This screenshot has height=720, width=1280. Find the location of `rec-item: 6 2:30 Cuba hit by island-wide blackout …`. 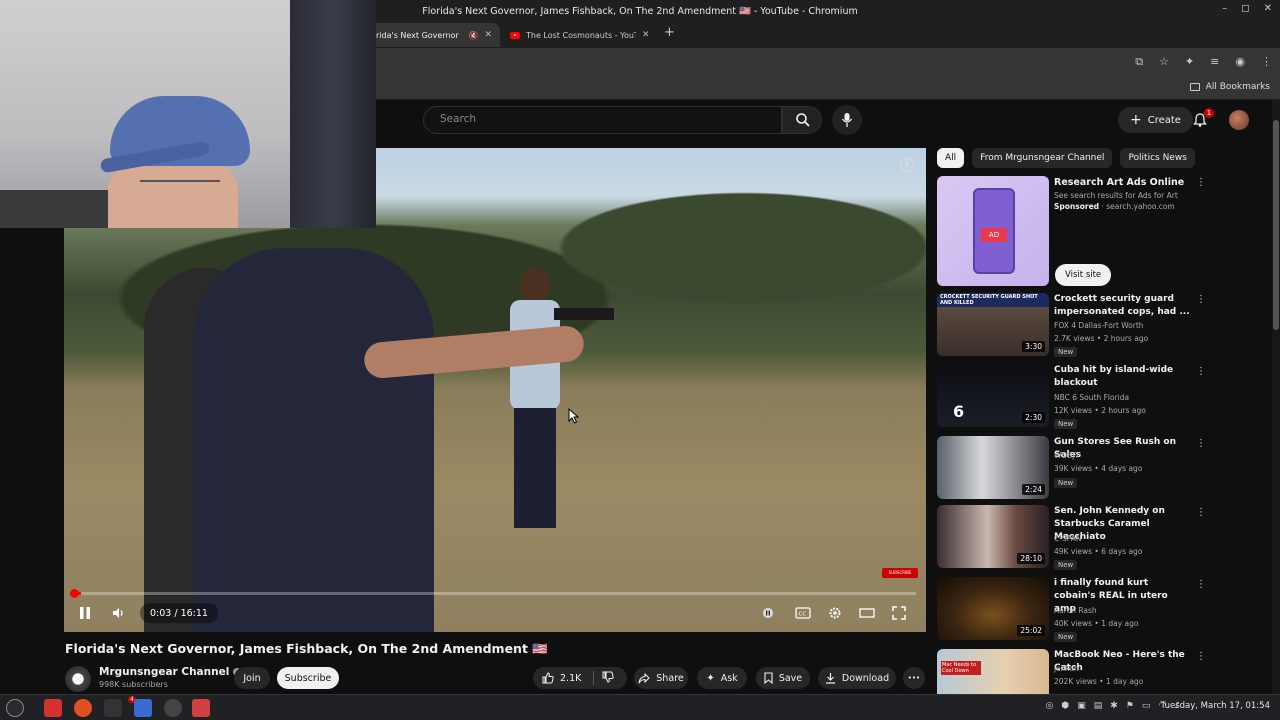

rec-item: 6 2:30 Cuba hit by island-wide blackout … is located at coordinates (1067, 396).